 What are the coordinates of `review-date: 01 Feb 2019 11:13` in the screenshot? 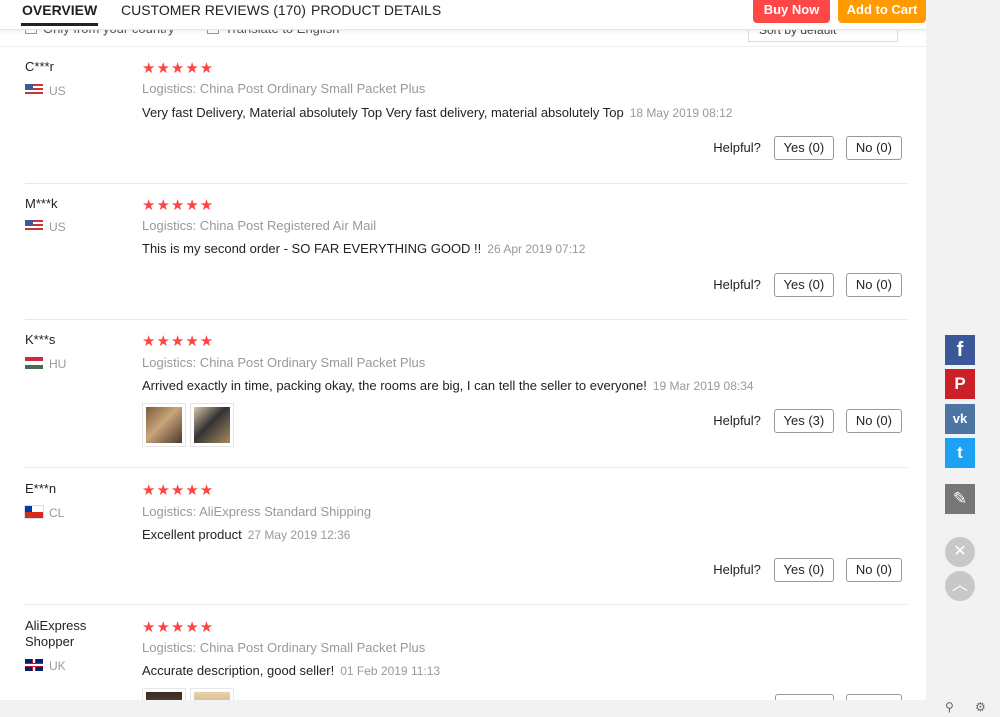 It's located at (390, 671).